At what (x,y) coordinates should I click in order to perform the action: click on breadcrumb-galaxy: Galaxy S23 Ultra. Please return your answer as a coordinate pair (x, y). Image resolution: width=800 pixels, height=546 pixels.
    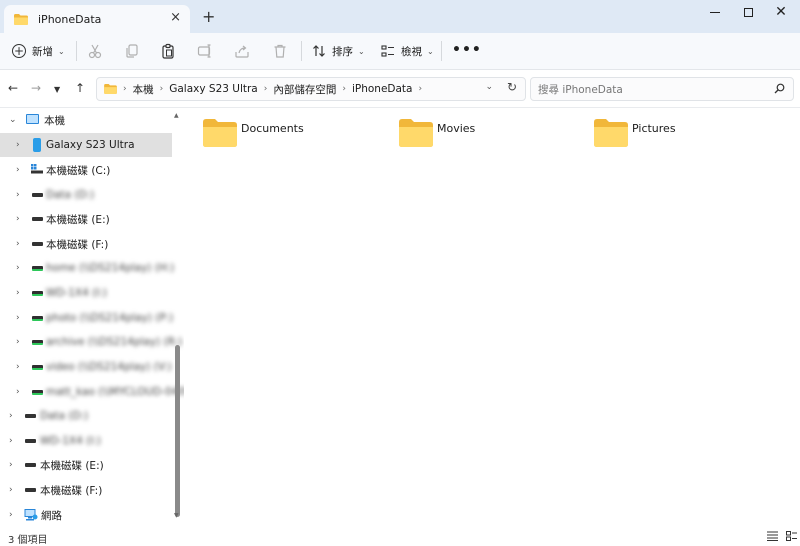
    Looking at the image, I should click on (213, 89).